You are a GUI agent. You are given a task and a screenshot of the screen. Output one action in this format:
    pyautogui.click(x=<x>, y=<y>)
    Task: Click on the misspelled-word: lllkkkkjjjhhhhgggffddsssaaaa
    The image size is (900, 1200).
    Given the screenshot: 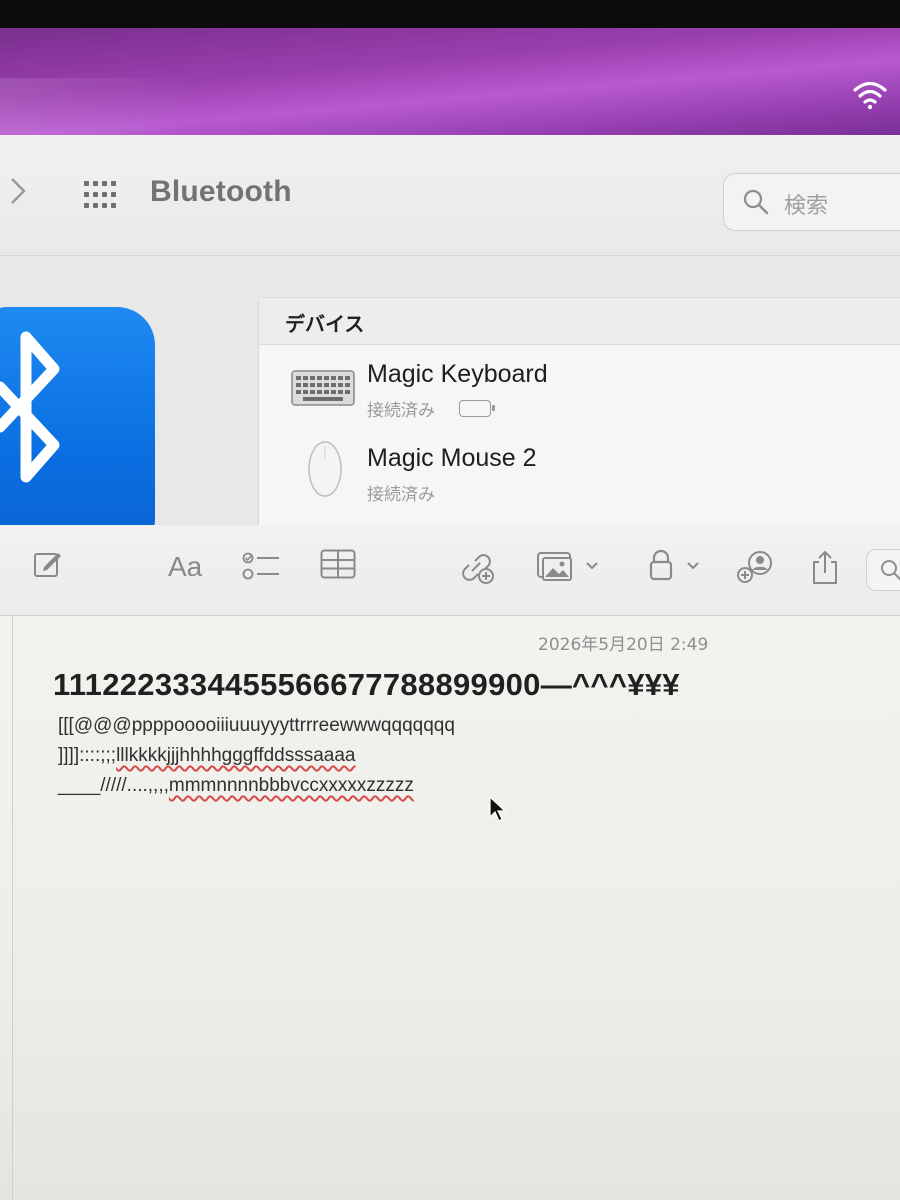 What is the action you would take?
    pyautogui.click(x=236, y=755)
    